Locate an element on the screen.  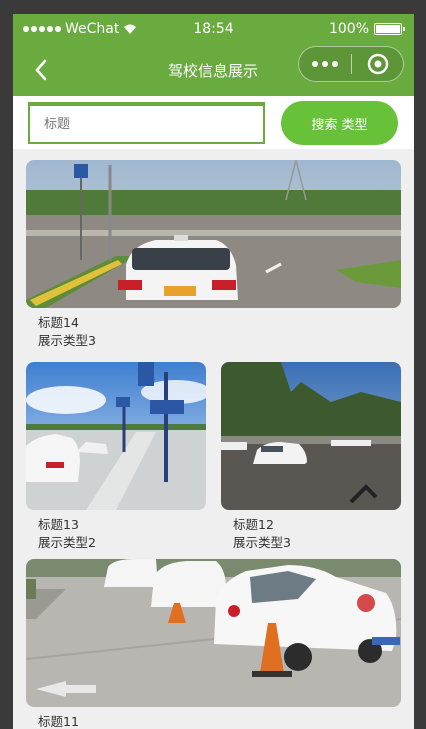
mini-program-capsule is located at coordinates (351, 64).